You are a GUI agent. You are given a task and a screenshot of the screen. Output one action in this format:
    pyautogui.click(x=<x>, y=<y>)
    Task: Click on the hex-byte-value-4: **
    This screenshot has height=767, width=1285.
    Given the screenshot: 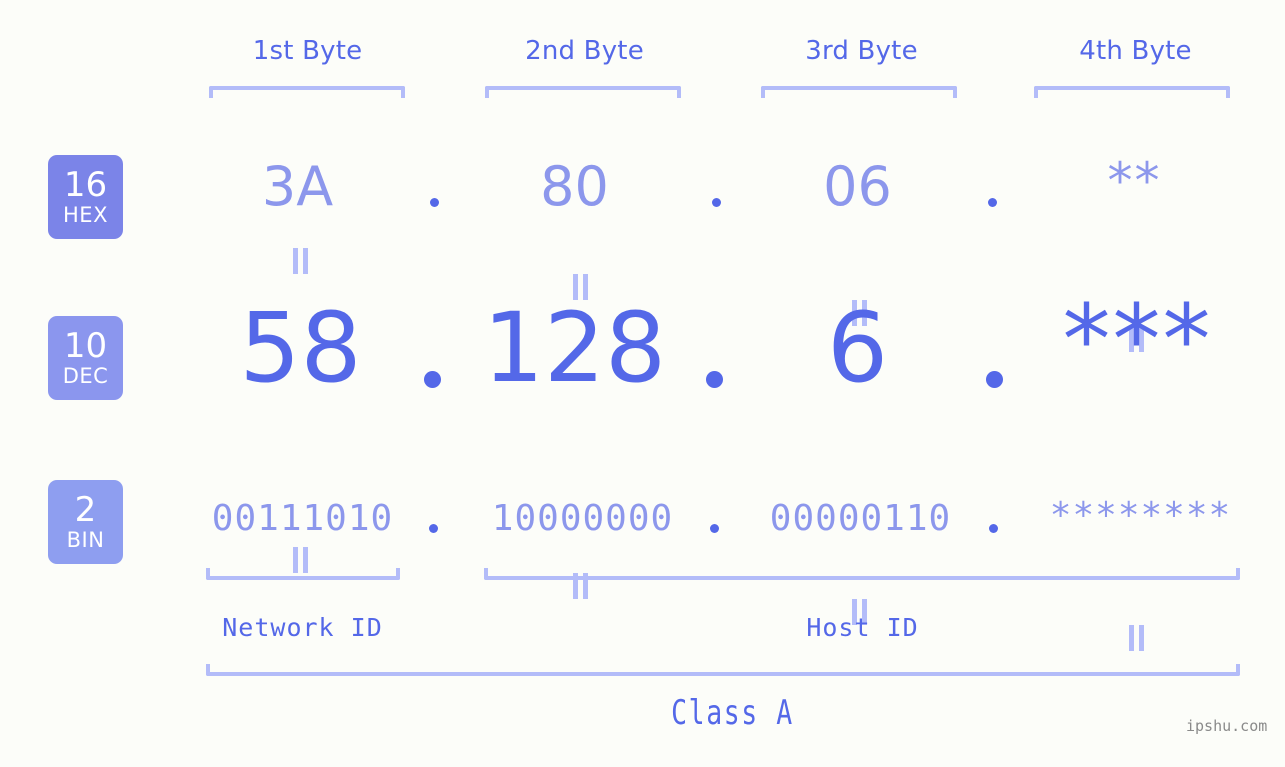 What is the action you would take?
    pyautogui.click(x=1134, y=181)
    